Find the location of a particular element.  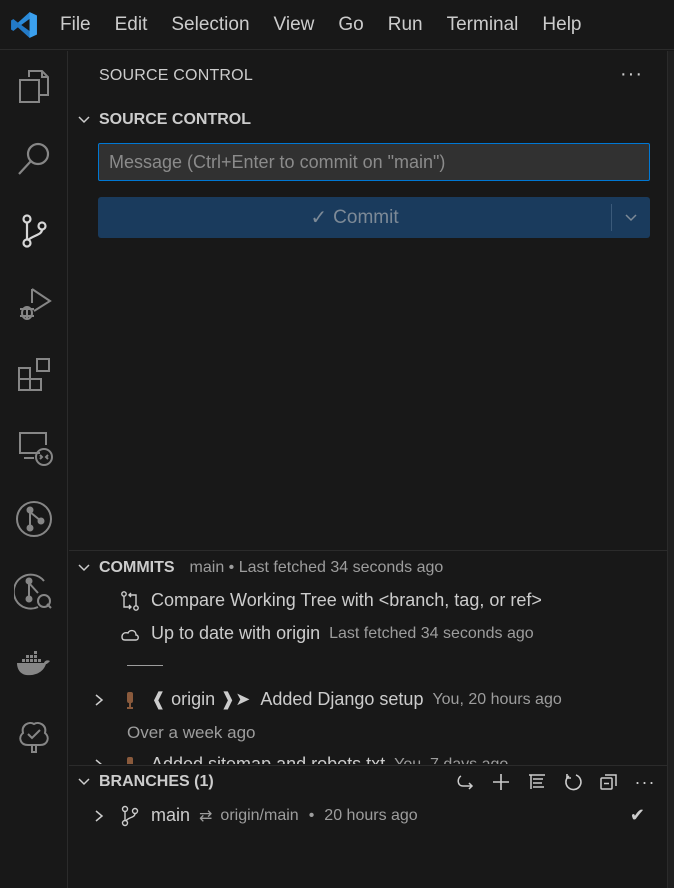

commit-message-input is located at coordinates (374, 162).